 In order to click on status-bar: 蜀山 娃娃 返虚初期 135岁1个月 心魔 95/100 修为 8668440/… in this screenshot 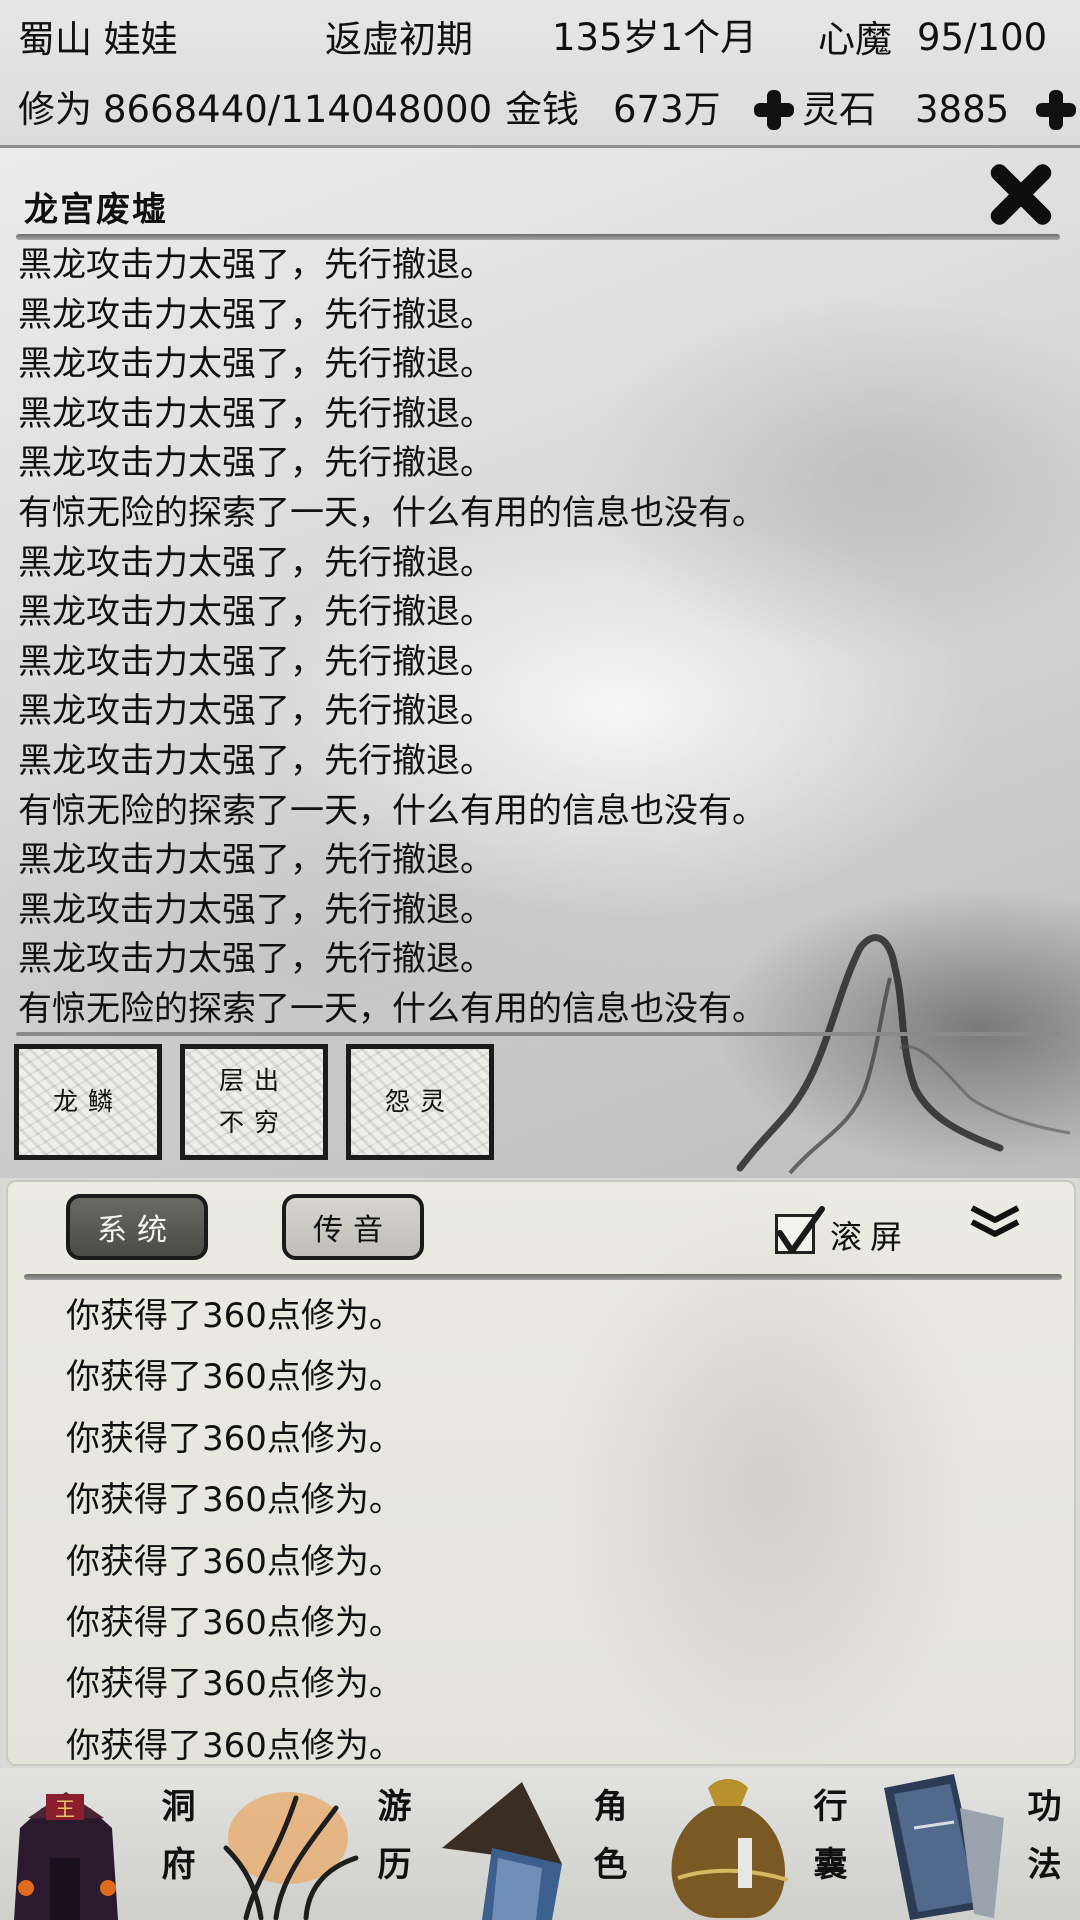, I will do `click(540, 74)`.